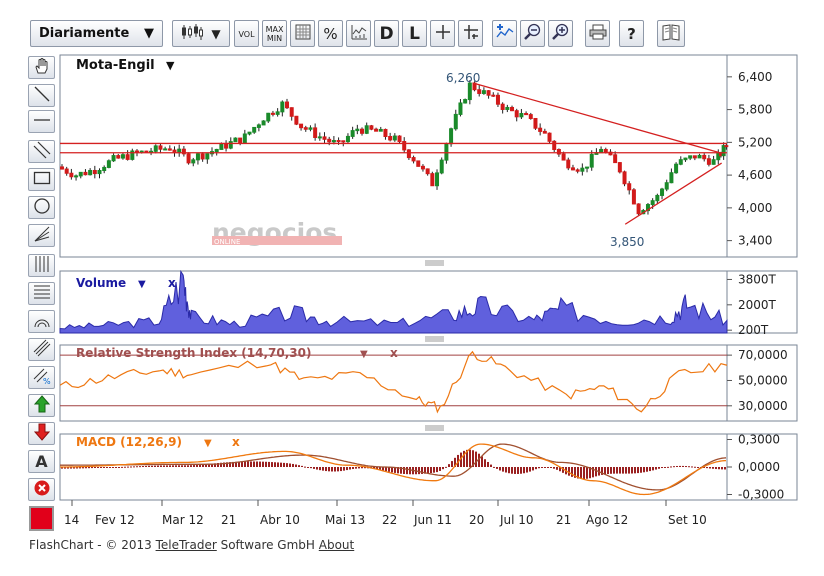  I want to click on rsi-close-icon: x, so click(394, 353).